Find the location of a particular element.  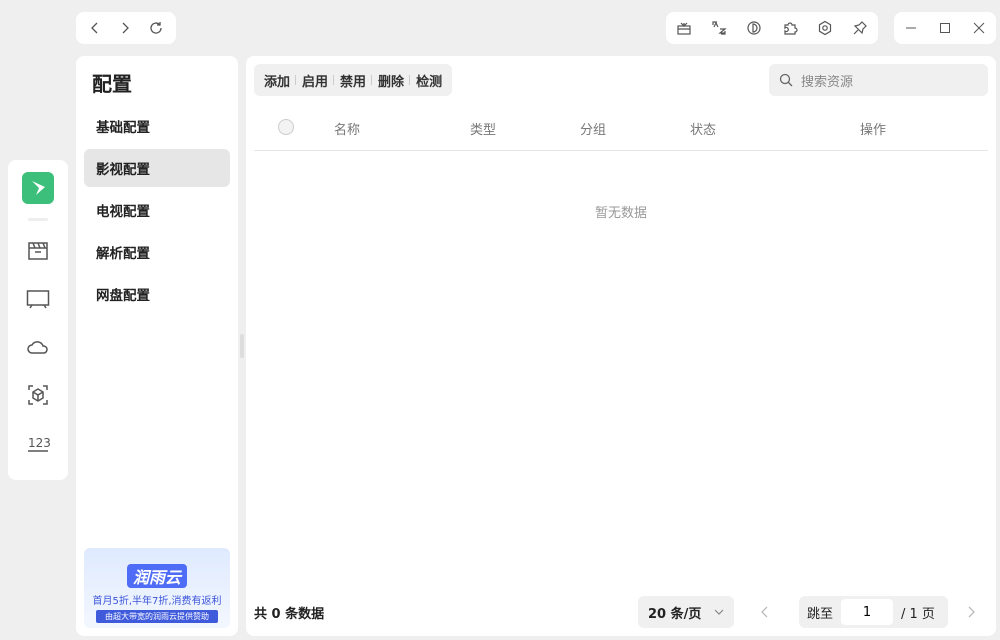

app-logo-icon is located at coordinates (38, 188).